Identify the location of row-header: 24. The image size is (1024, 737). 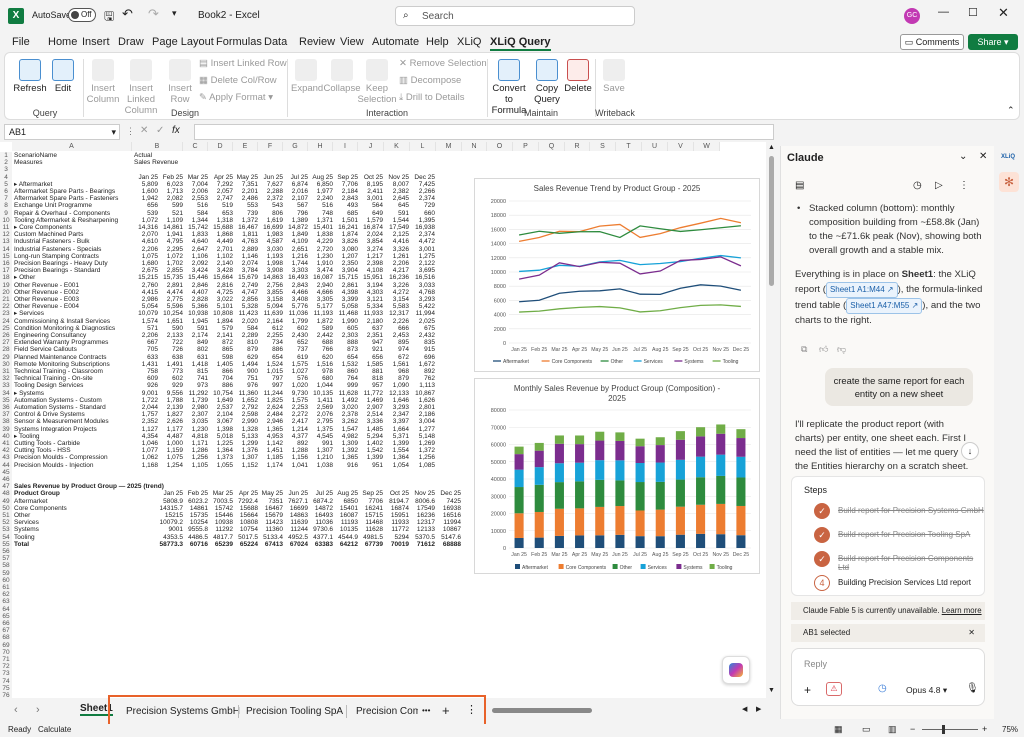
(6, 321).